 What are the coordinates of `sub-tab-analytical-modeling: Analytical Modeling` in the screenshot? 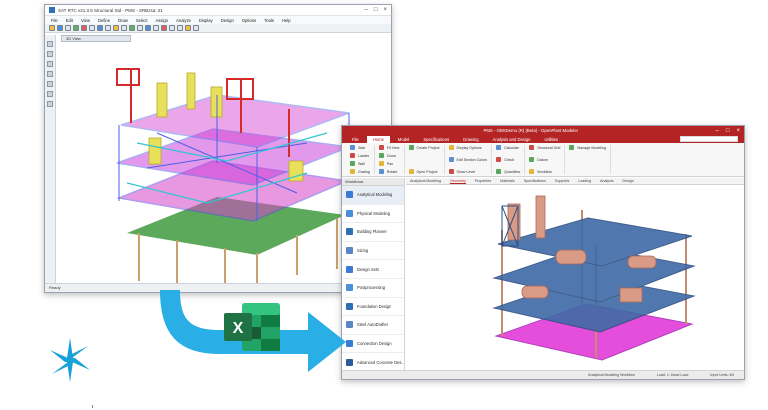 It's located at (425, 181).